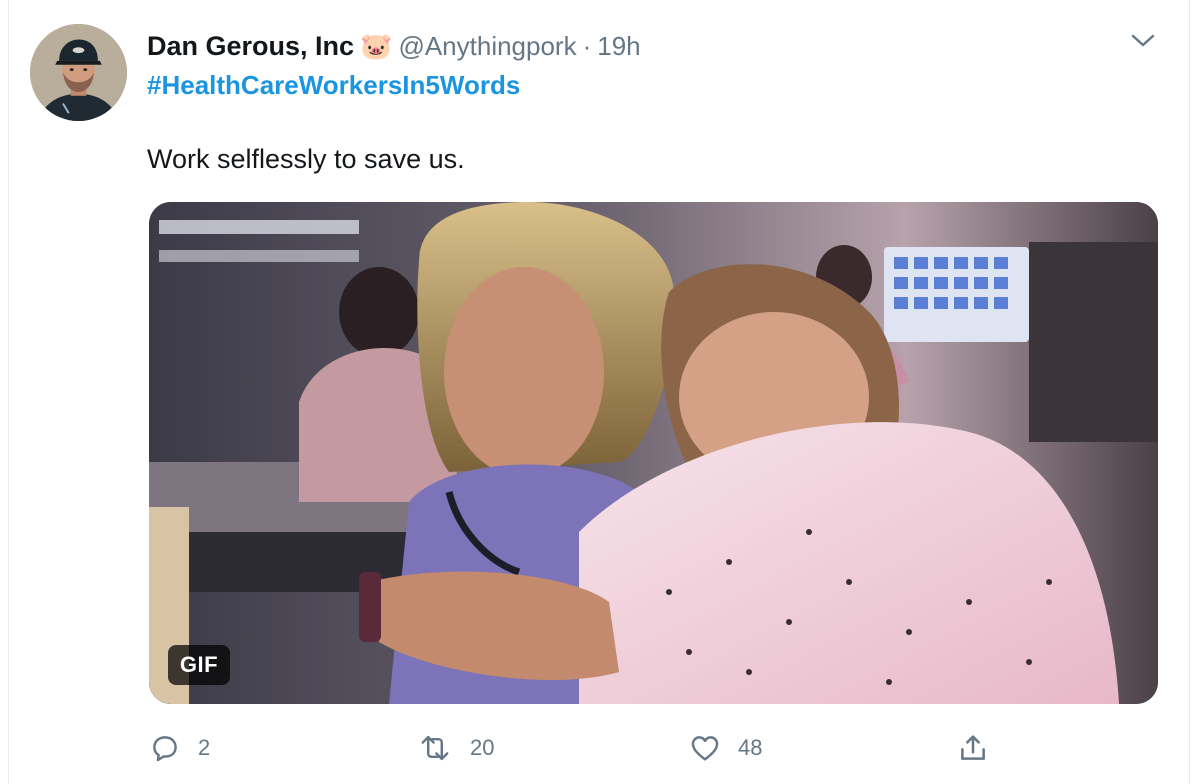 This screenshot has height=784, width=1200. I want to click on share-button, so click(973, 748).